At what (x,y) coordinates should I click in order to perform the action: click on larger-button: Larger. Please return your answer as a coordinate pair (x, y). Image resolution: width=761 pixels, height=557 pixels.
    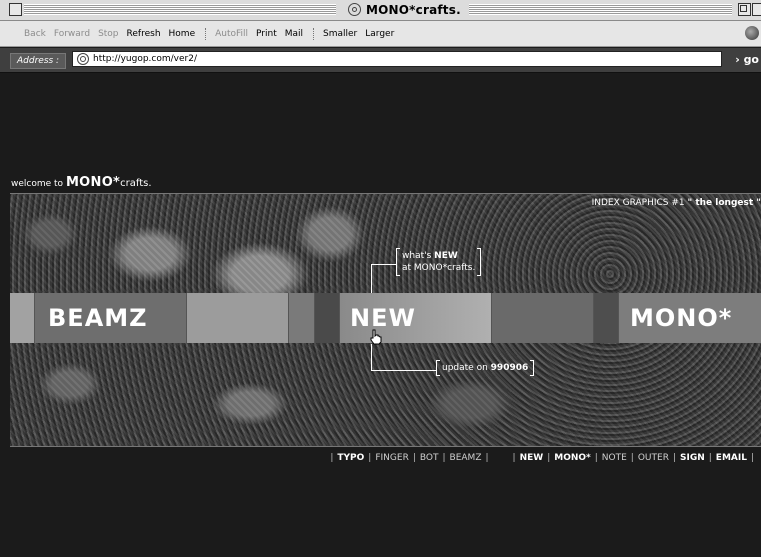
    Looking at the image, I should click on (379, 34).